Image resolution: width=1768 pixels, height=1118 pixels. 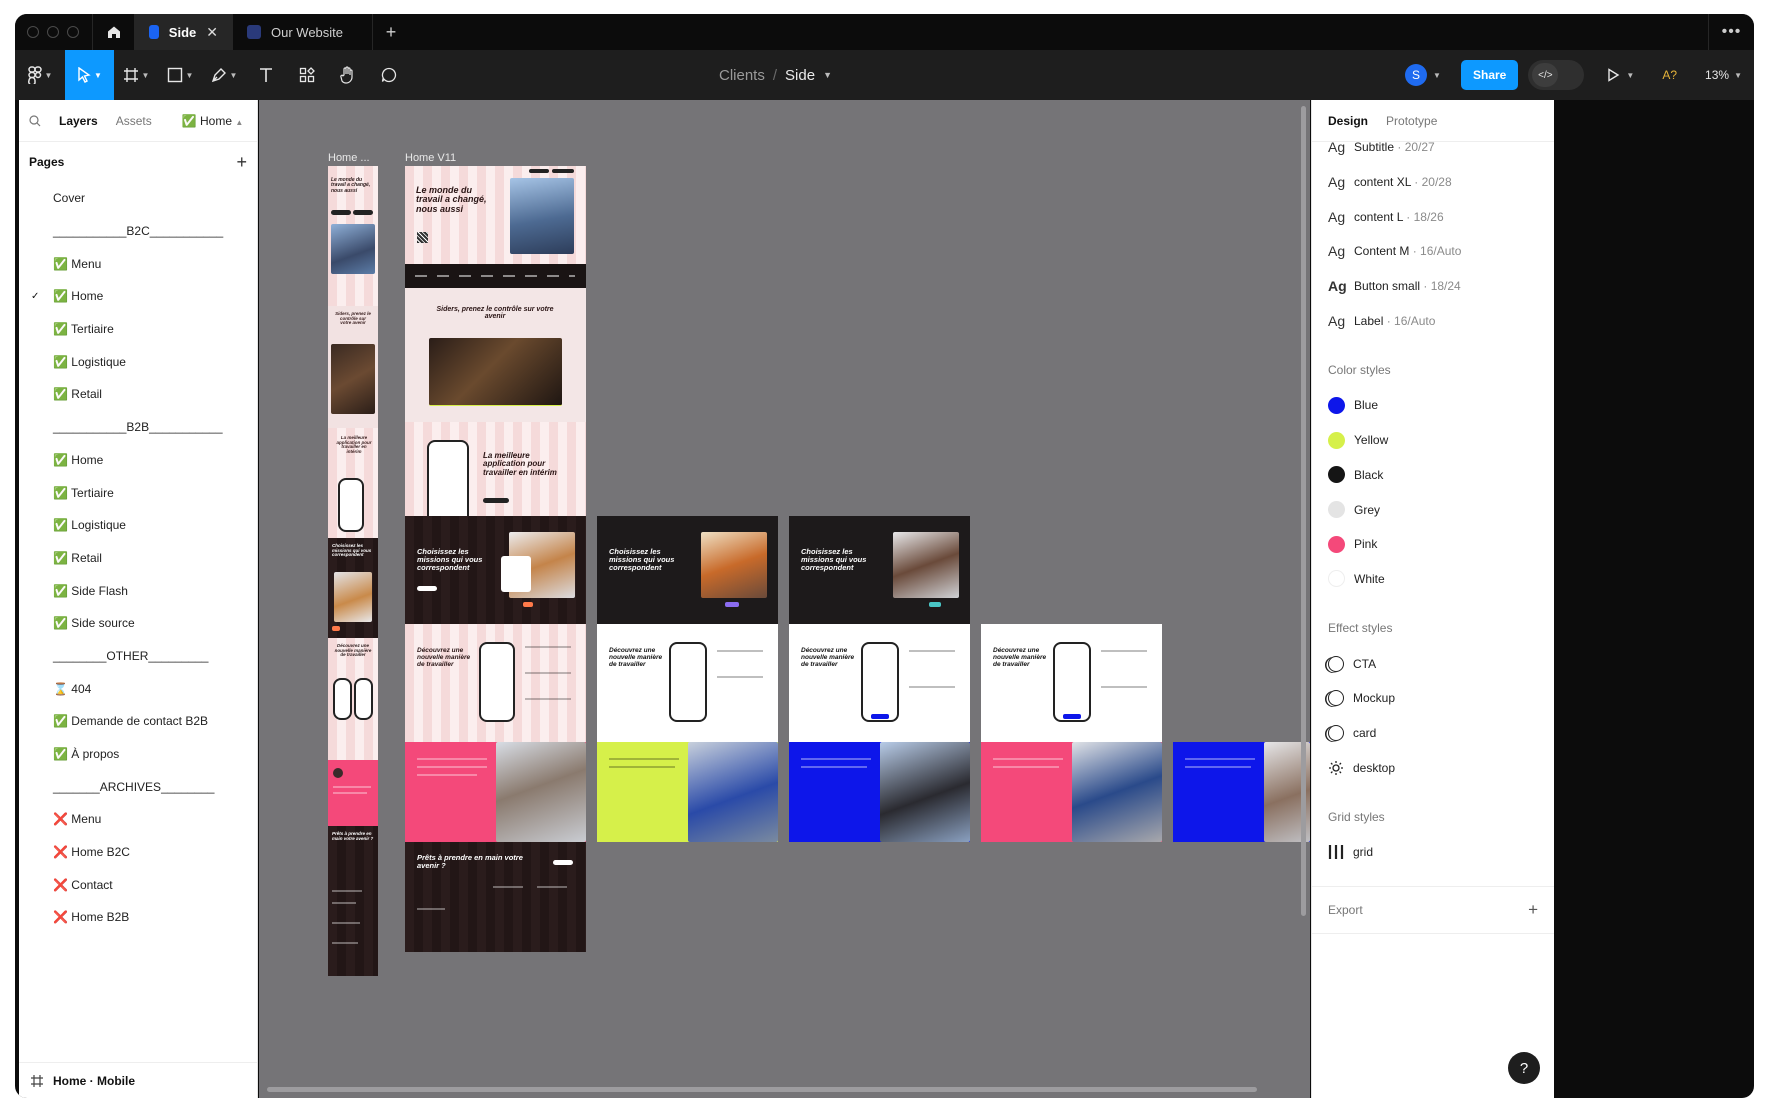 I want to click on page-item: ✅ Home, so click(x=138, y=460).